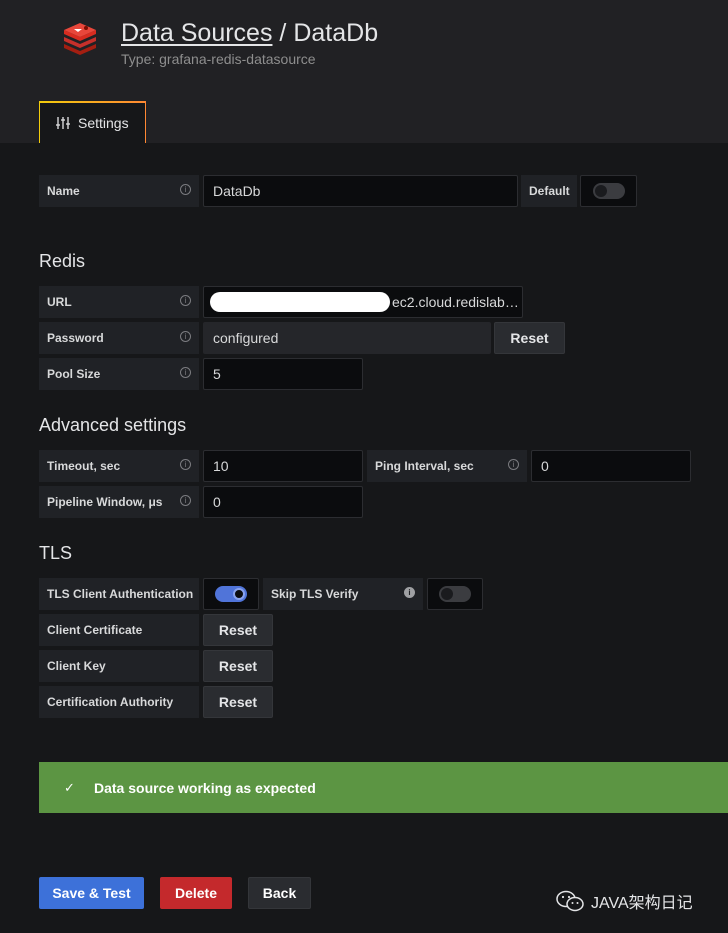 The image size is (728, 933). I want to click on password-reset-button: Reset, so click(529, 338).